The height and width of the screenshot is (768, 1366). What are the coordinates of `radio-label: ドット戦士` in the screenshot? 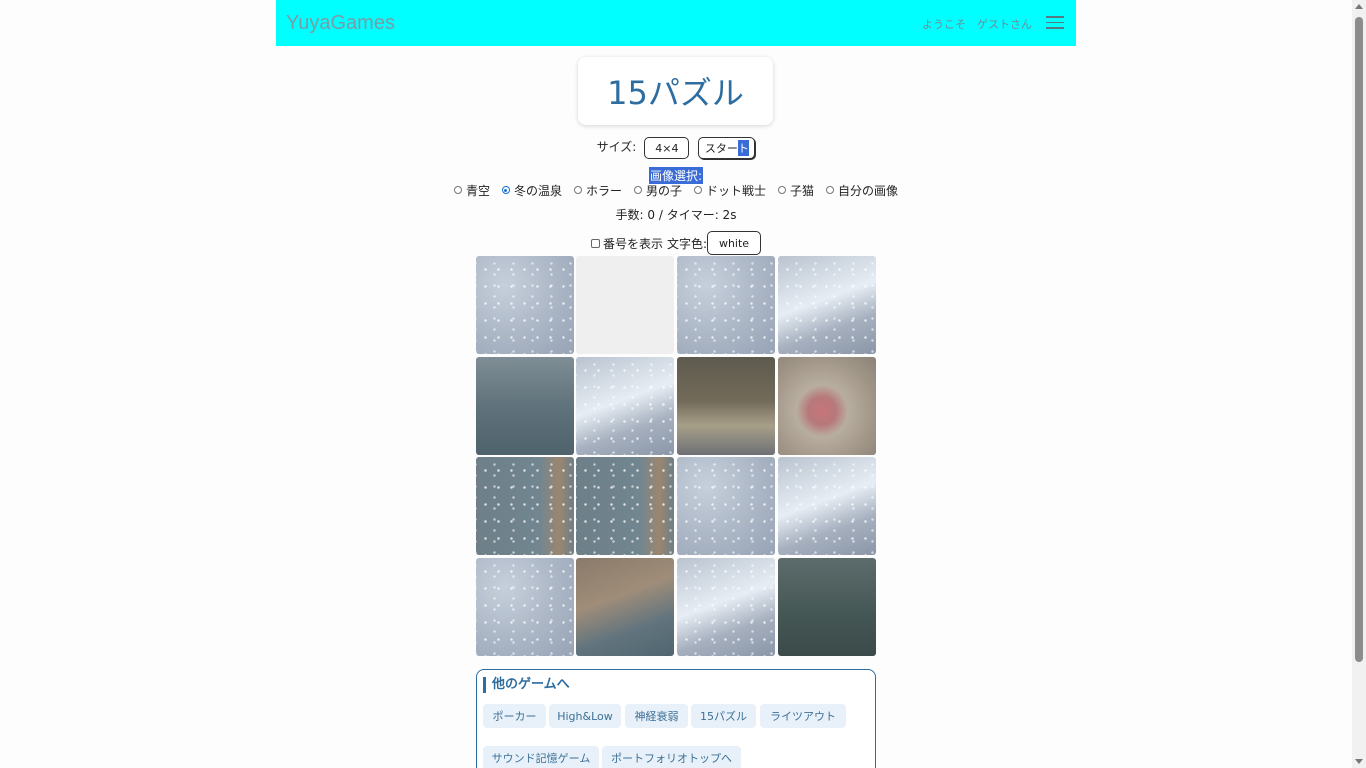 It's located at (736, 190).